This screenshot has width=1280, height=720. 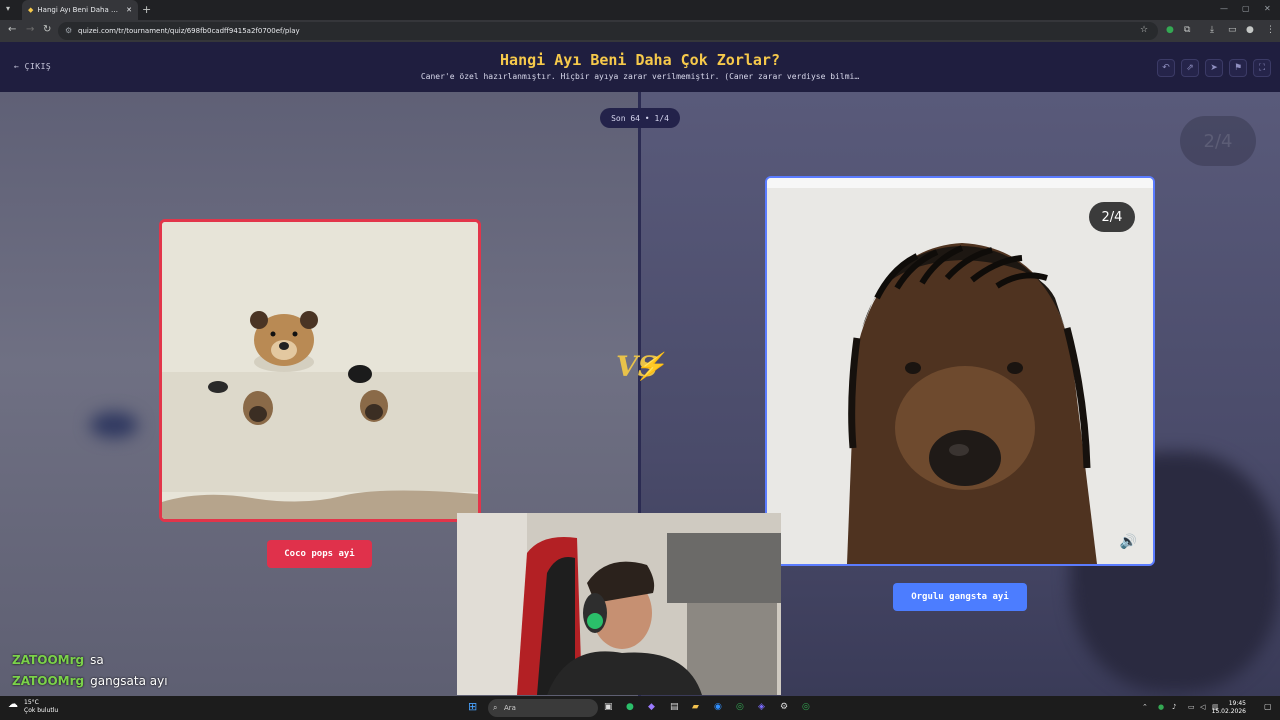 I want to click on browser-tab: ◆ Hangi Ayı Beni Daha Çok Zorla ✕, so click(x=80, y=10).